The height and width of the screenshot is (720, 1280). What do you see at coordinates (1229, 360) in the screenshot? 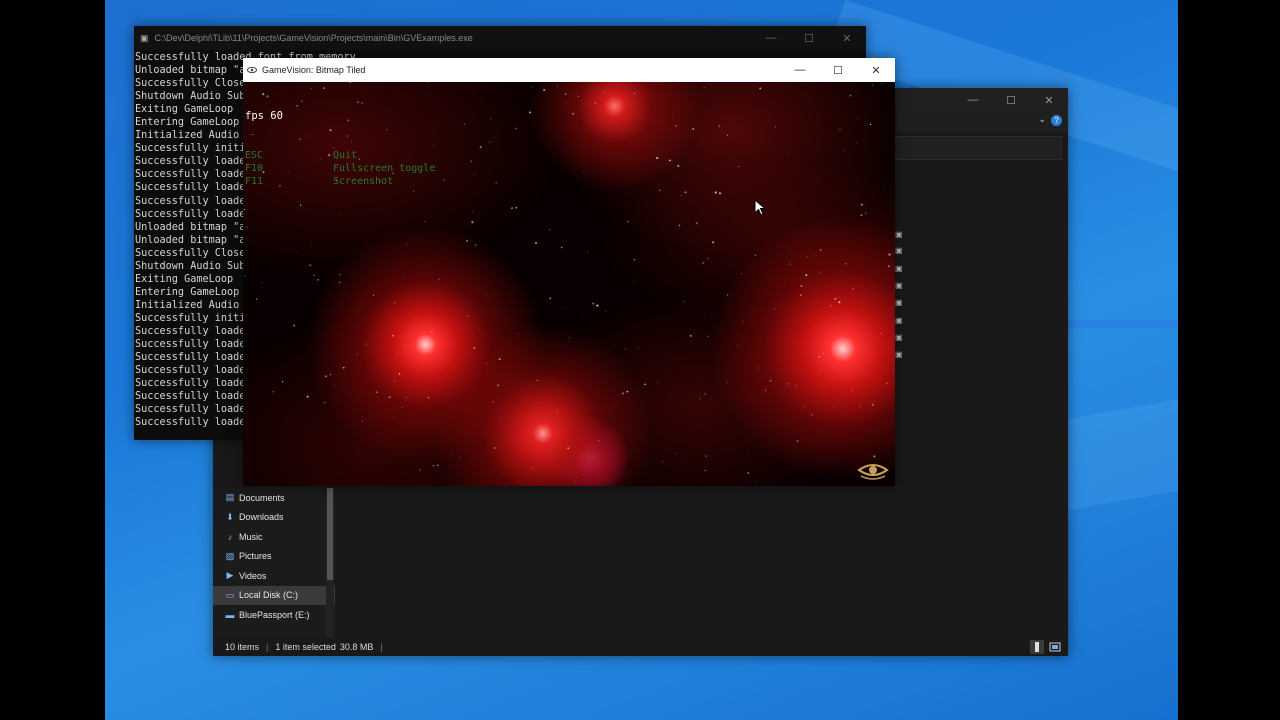
I see `letterbox-right` at bounding box center [1229, 360].